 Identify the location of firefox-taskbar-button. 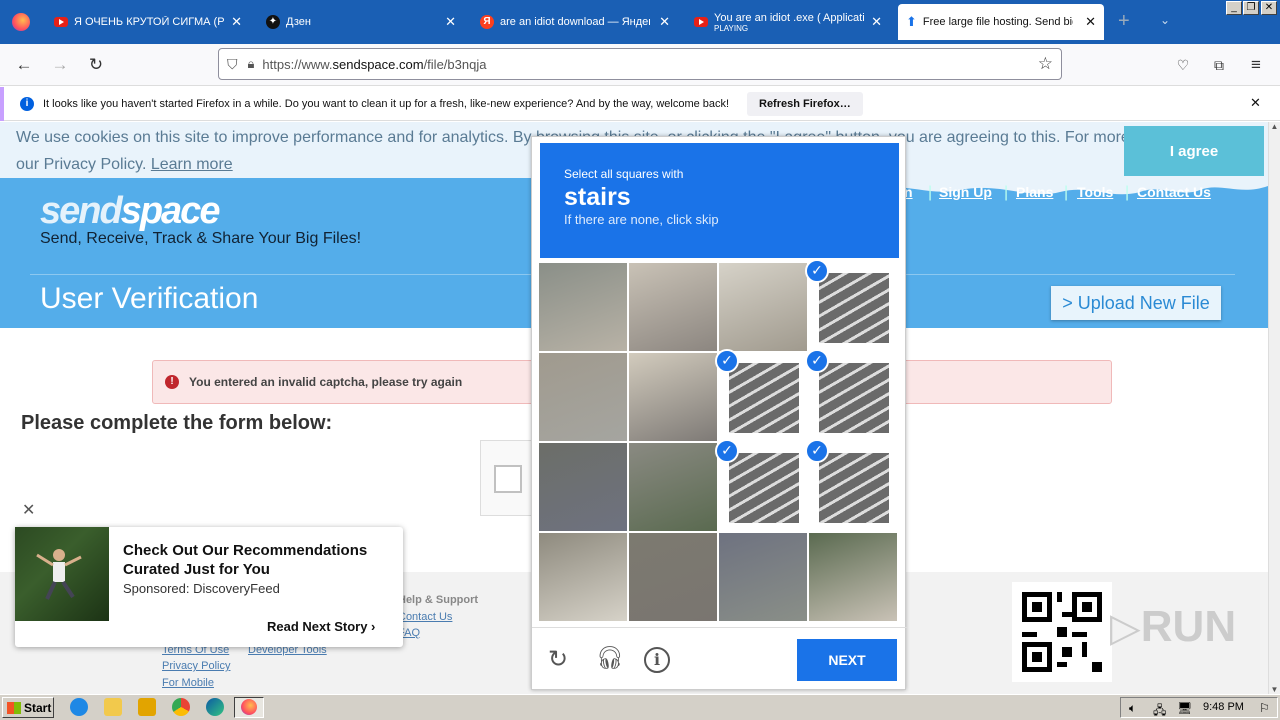
(249, 707).